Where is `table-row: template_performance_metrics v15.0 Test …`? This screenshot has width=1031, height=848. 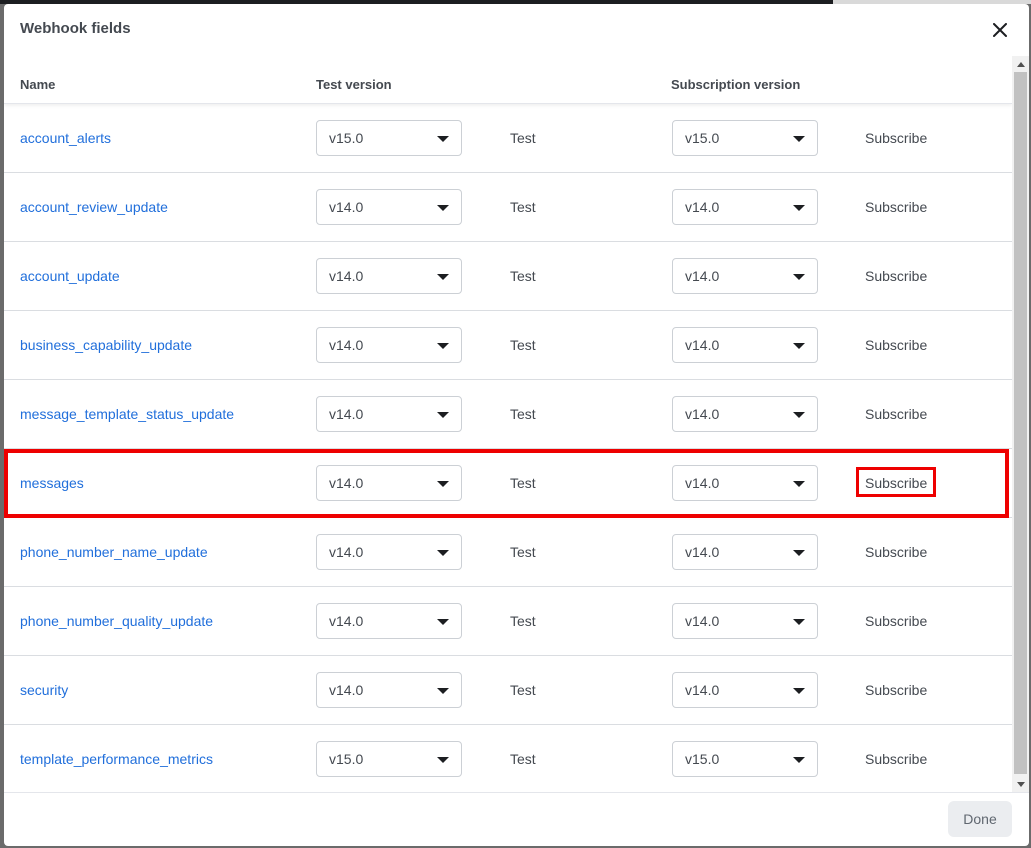 table-row: template_performance_metrics v15.0 Test … is located at coordinates (508, 758).